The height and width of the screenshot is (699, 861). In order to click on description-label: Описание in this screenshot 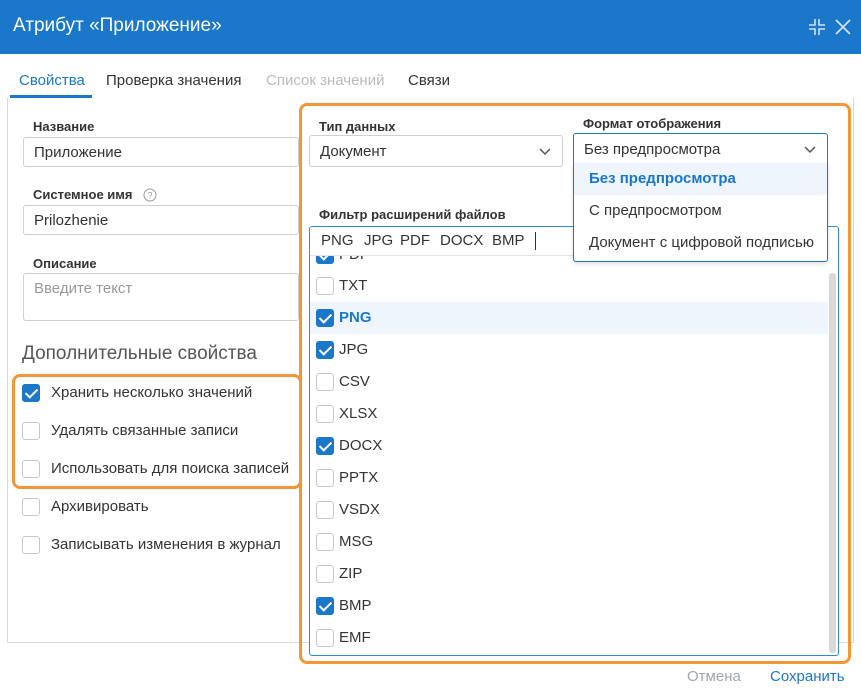, I will do `click(65, 263)`.